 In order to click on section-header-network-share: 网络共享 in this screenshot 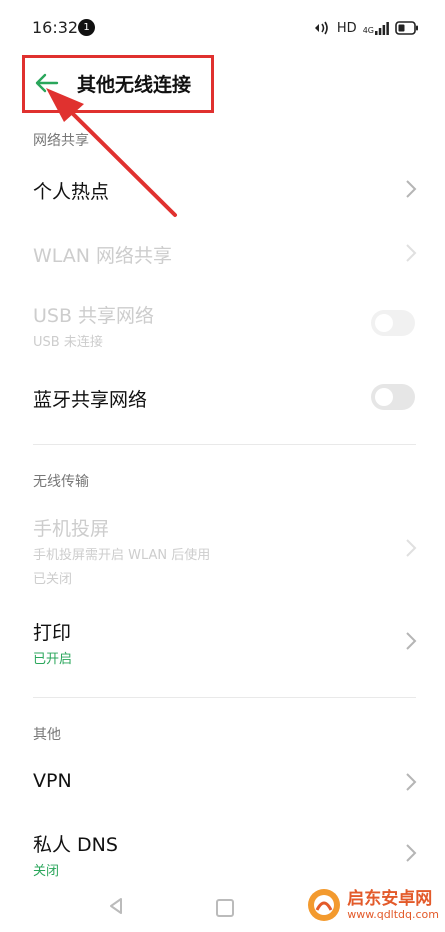, I will do `click(61, 141)`.